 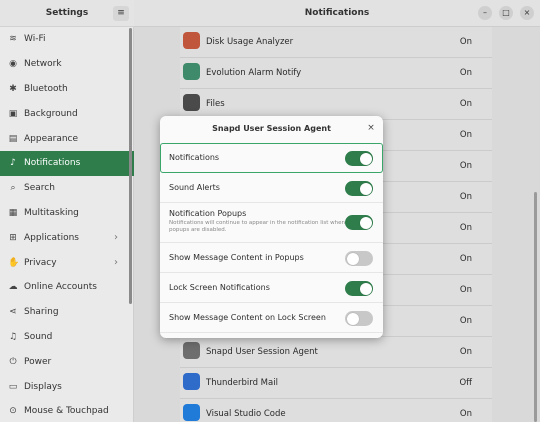 I want to click on bluetooth-icon: ✱, so click(x=13, y=88).